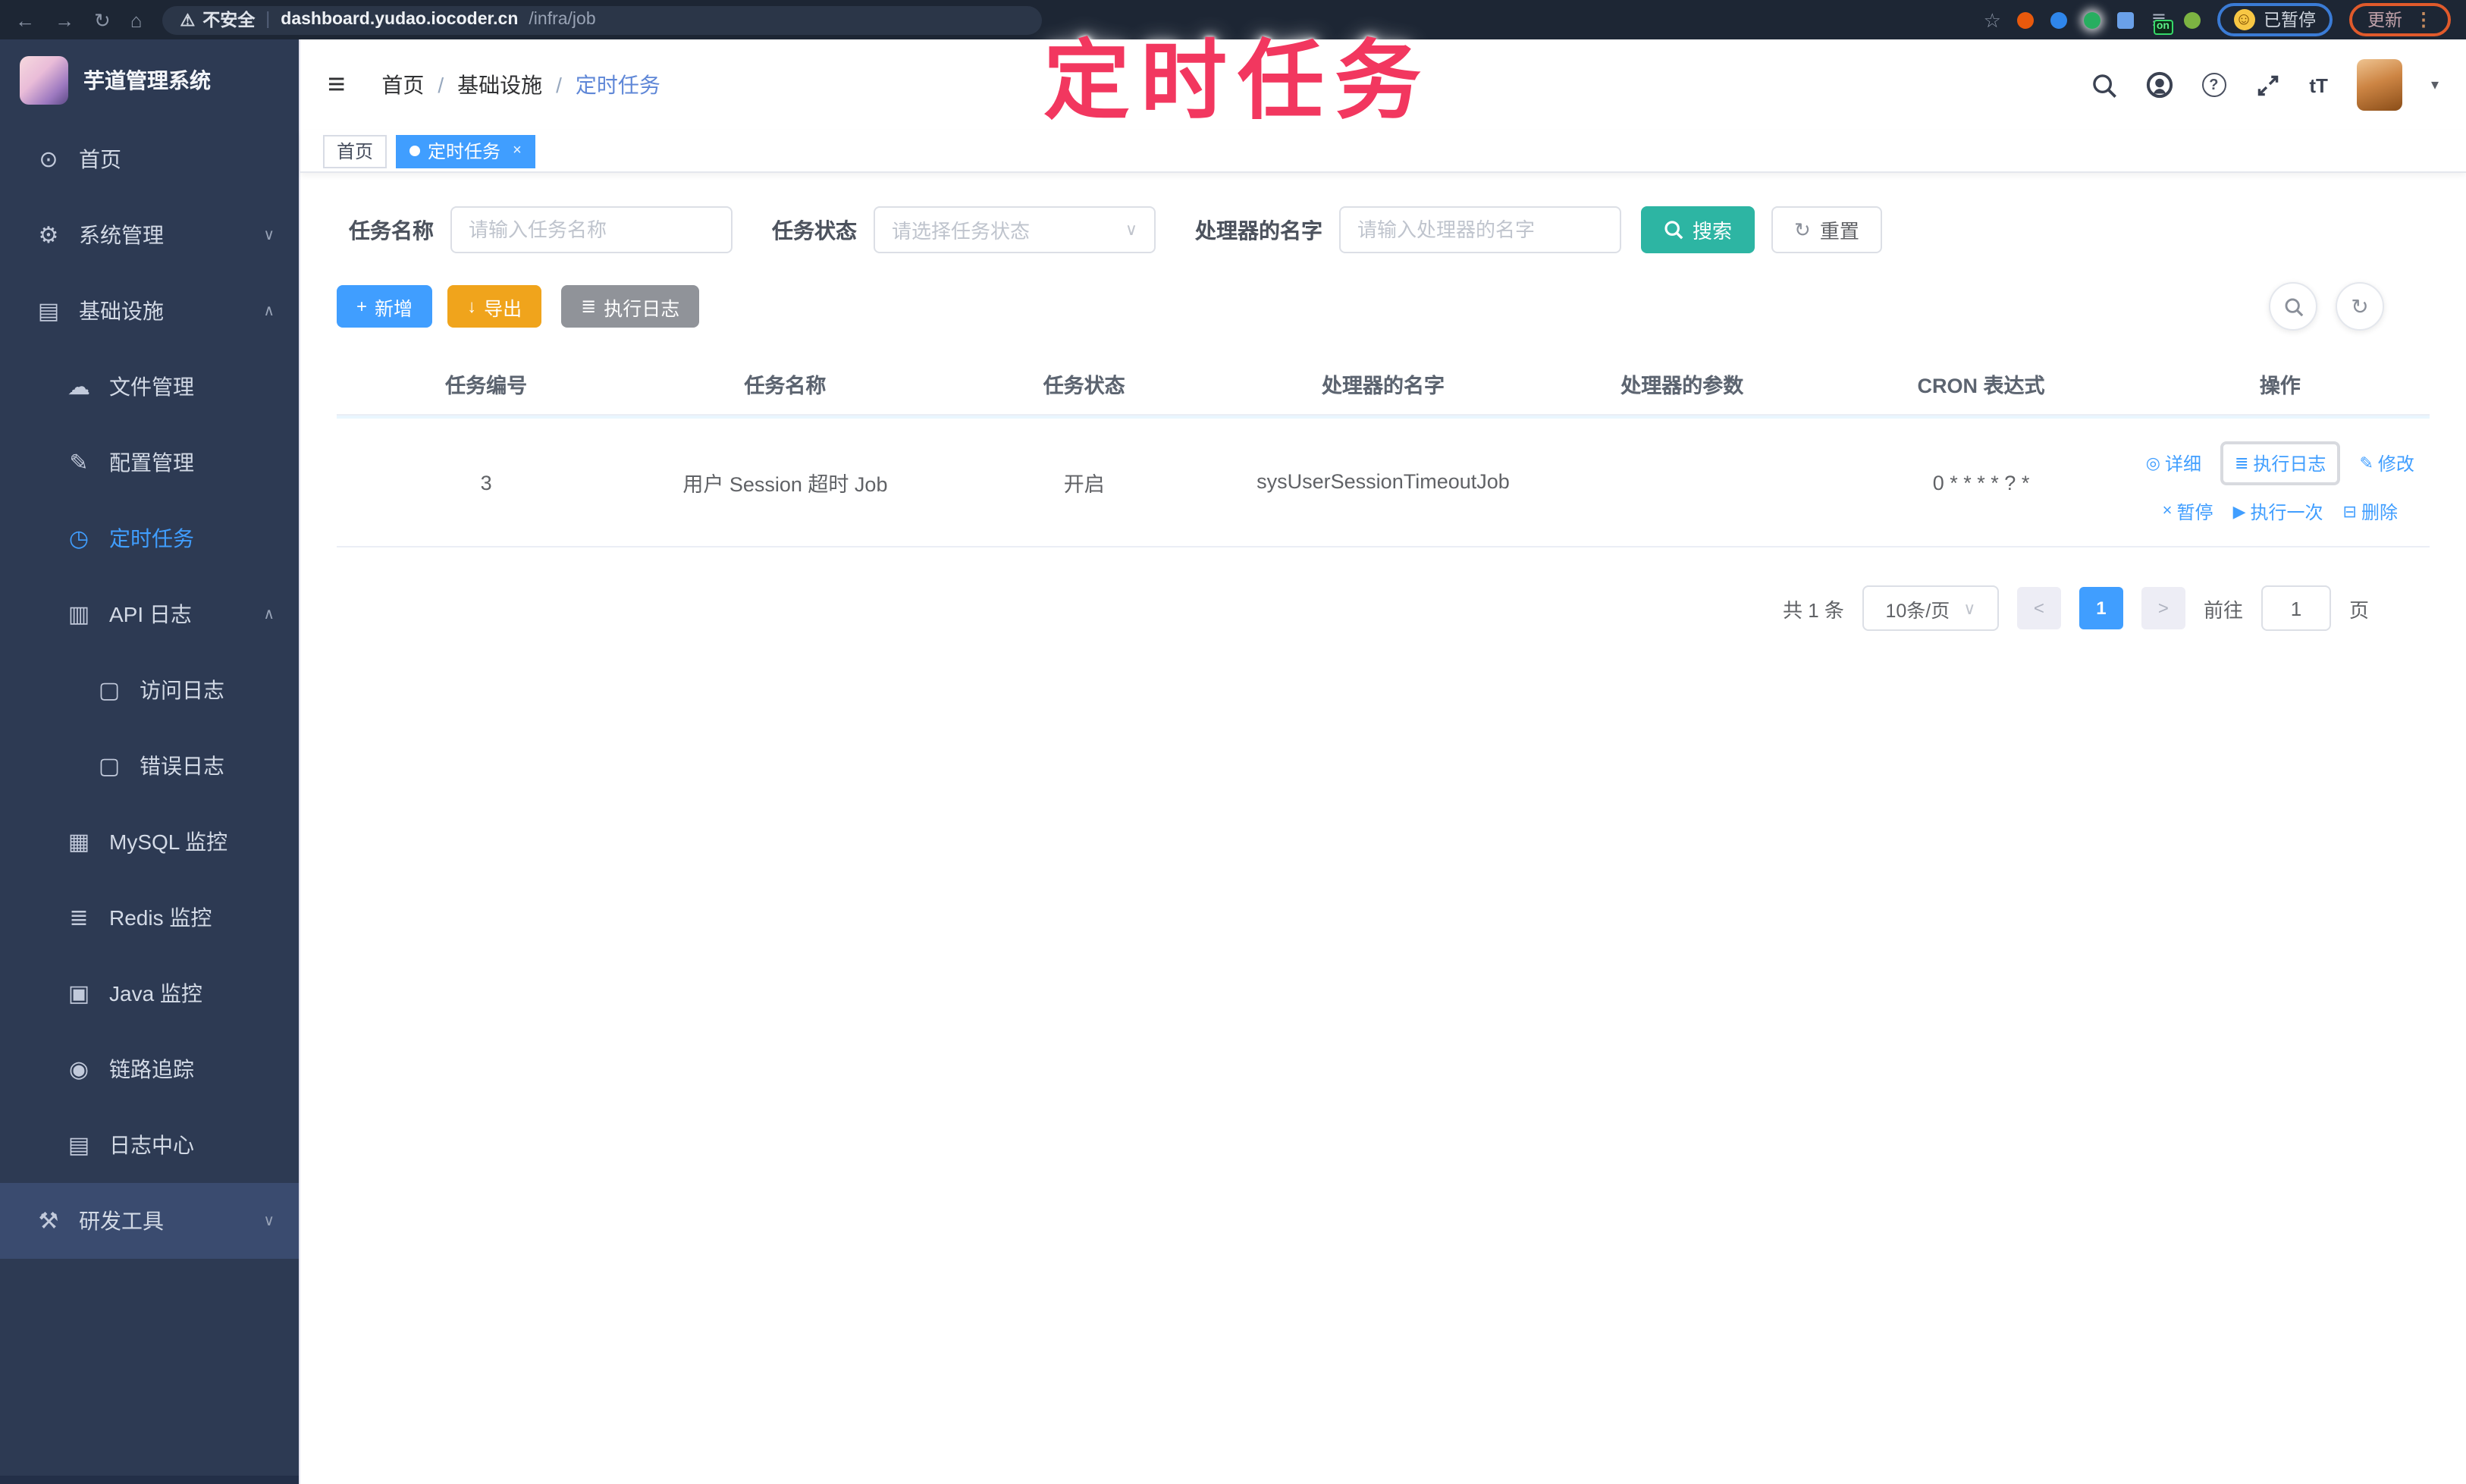 This screenshot has width=2466, height=1484. What do you see at coordinates (2360, 306) in the screenshot?
I see `refresh-table-button: ↻` at bounding box center [2360, 306].